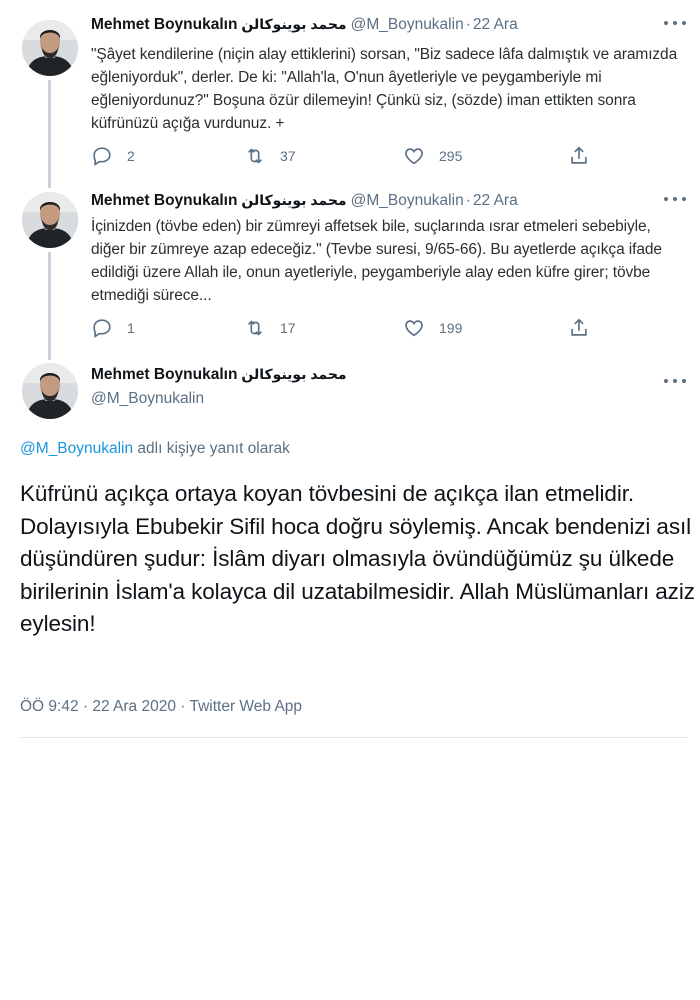  I want to click on like-count: 199, so click(451, 328).